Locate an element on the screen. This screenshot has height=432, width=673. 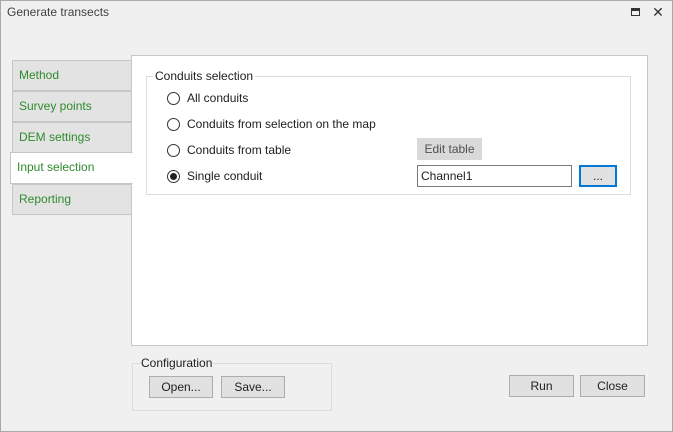
tab-survey-points-settings: Survey points settings is located at coordinates (72, 116).